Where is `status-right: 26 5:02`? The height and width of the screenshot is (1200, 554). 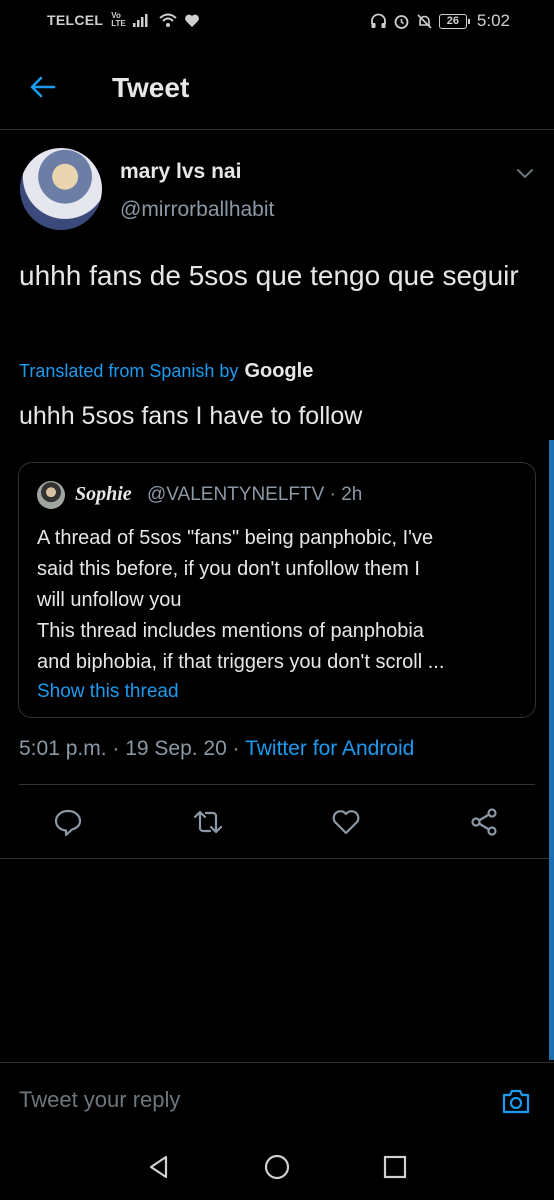 status-right: 26 5:02 is located at coordinates (440, 21).